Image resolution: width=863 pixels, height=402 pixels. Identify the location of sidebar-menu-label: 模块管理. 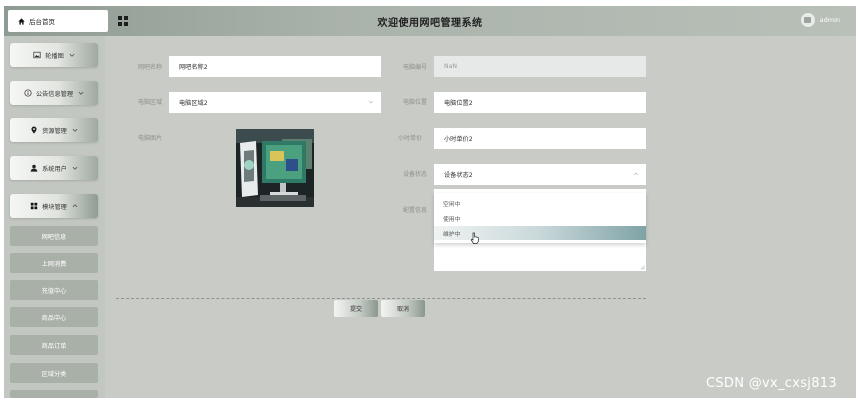
(54, 207).